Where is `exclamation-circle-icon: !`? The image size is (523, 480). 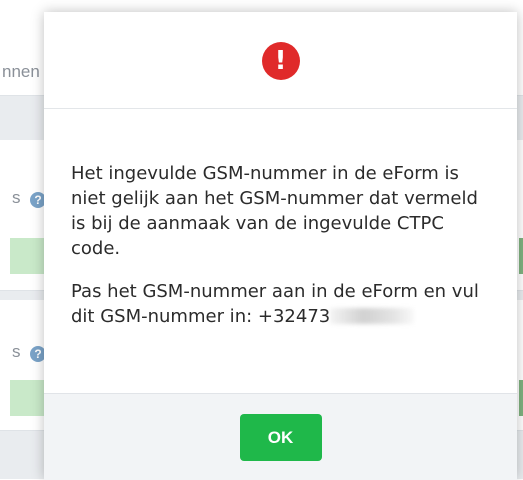
exclamation-circle-icon: ! is located at coordinates (280, 61).